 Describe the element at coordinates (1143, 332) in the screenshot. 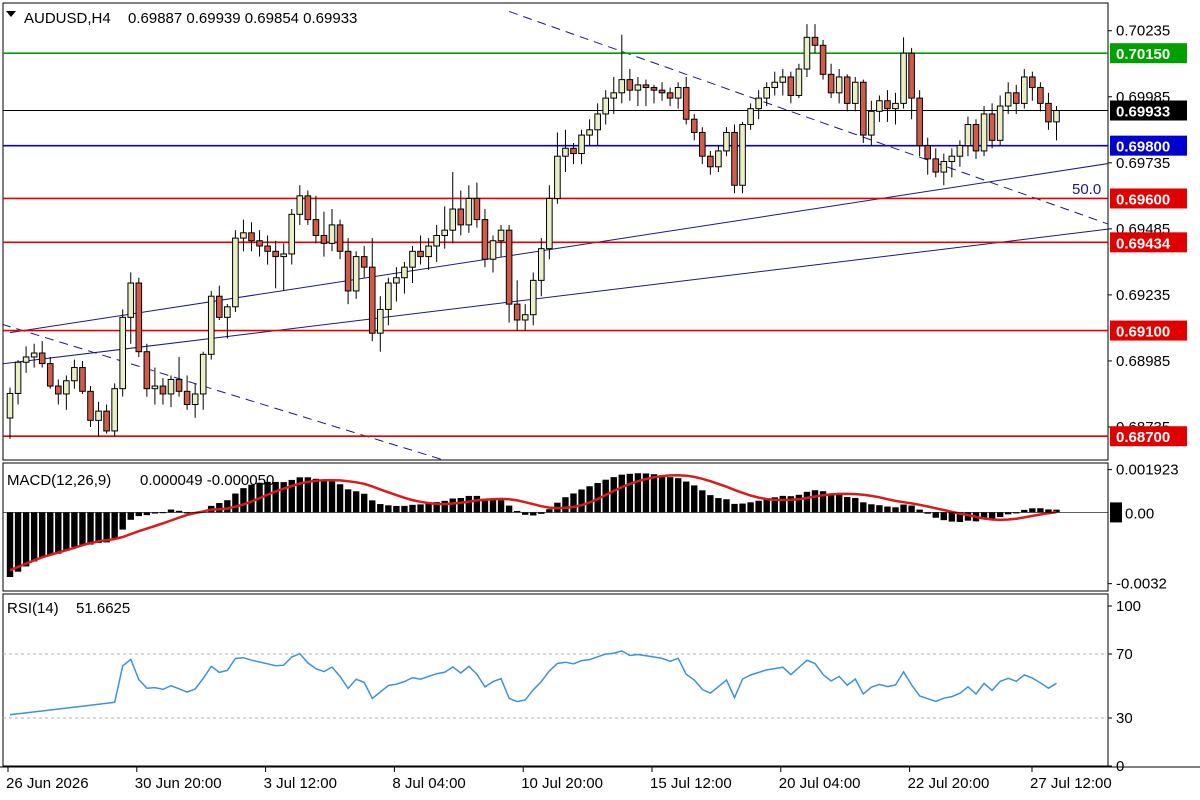

I see `price-badge-label: 0.69100` at that location.